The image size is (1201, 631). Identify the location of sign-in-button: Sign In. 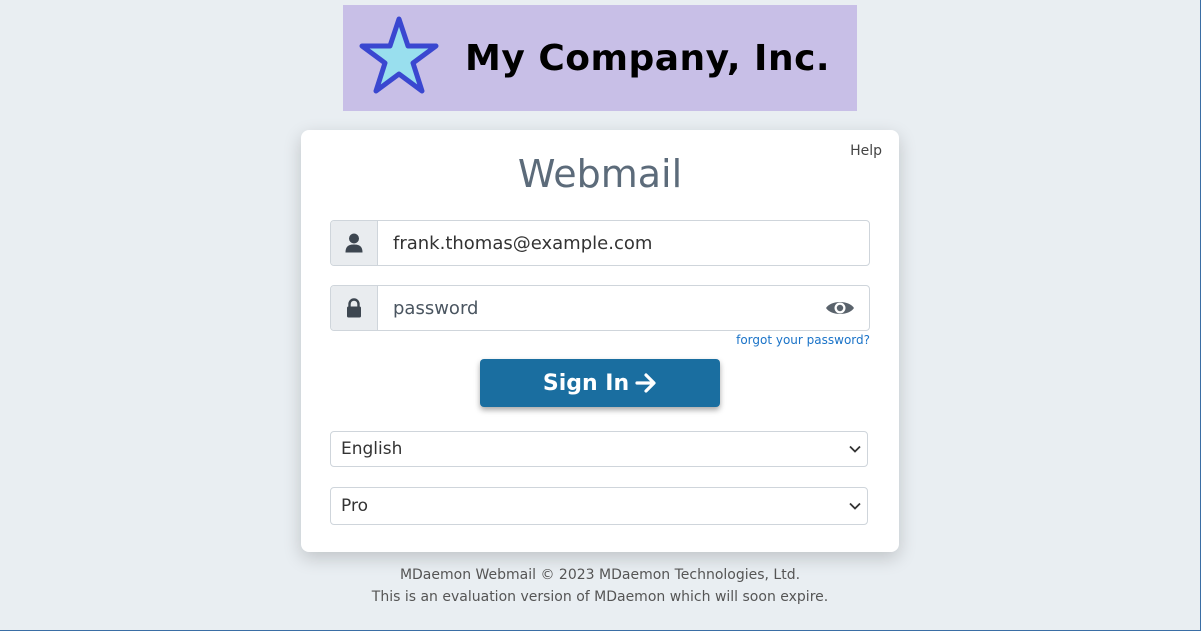
(600, 383).